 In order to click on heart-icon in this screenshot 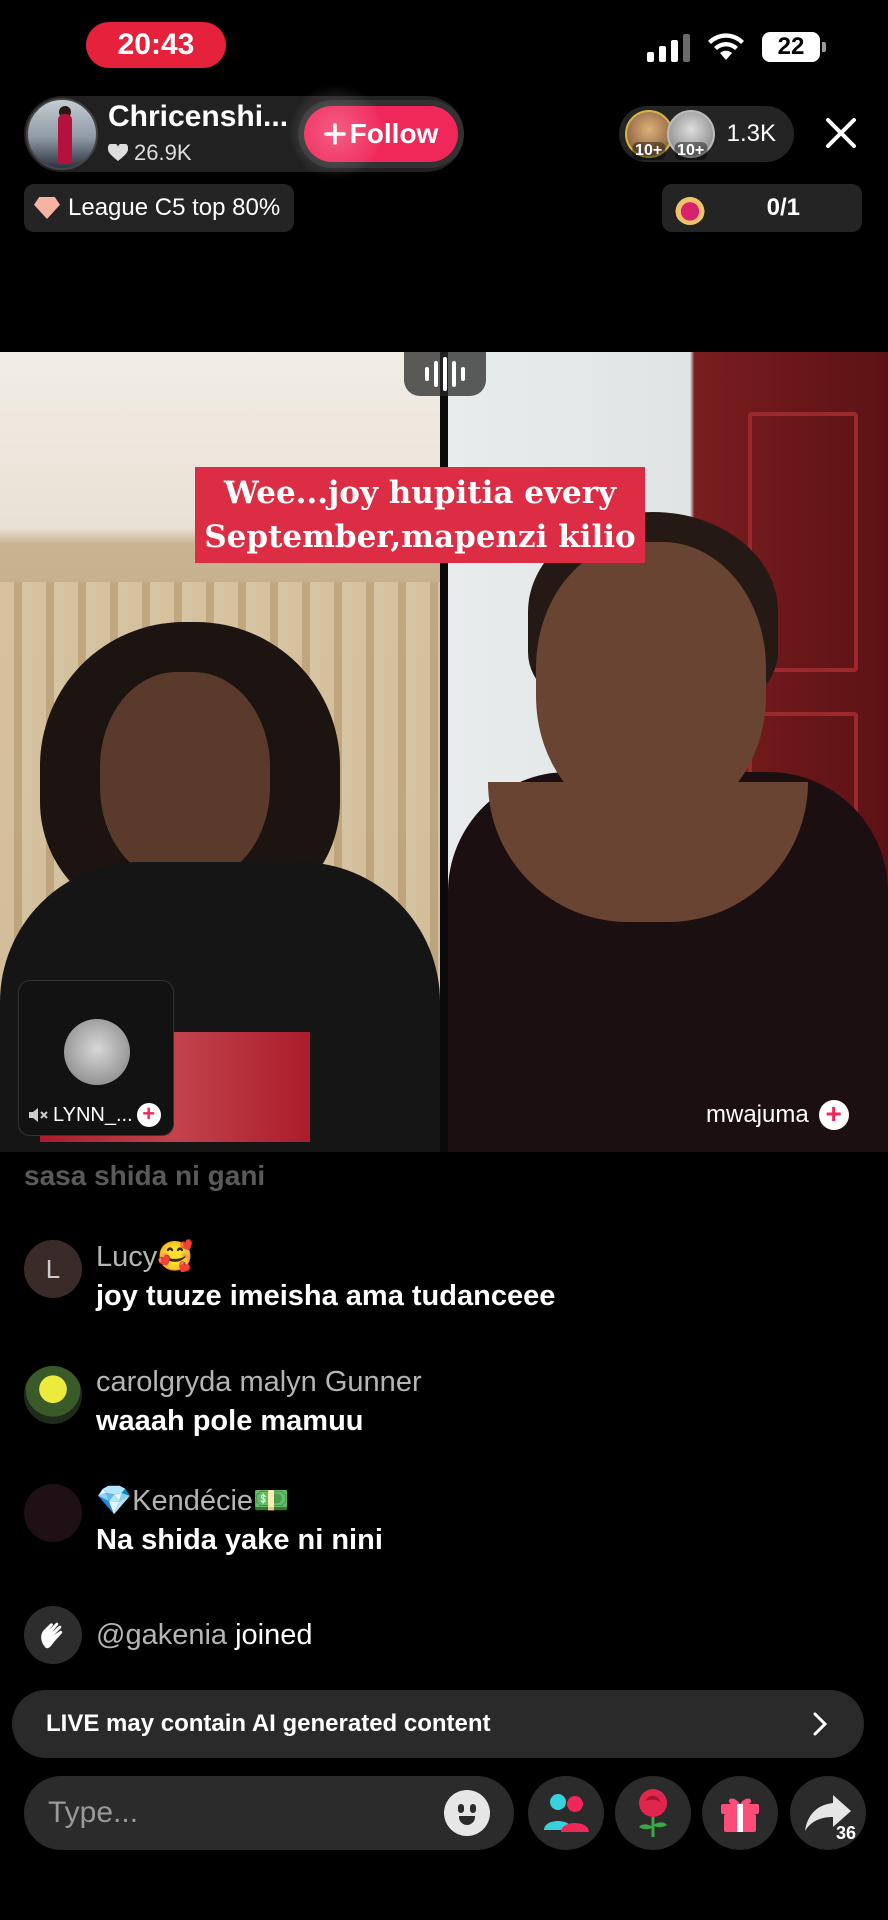, I will do `click(118, 152)`.